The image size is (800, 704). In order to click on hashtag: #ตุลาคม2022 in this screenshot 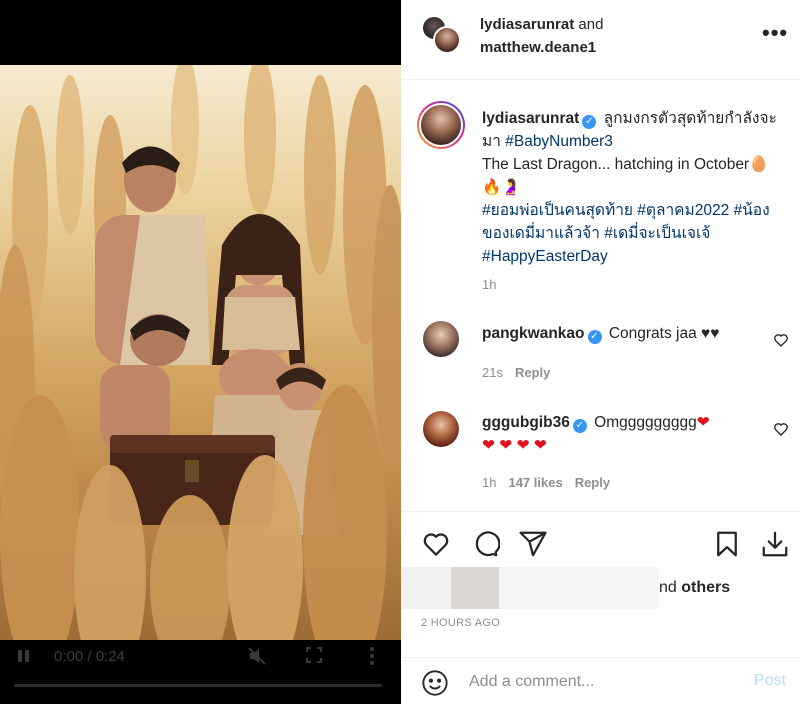, I will do `click(683, 210)`.